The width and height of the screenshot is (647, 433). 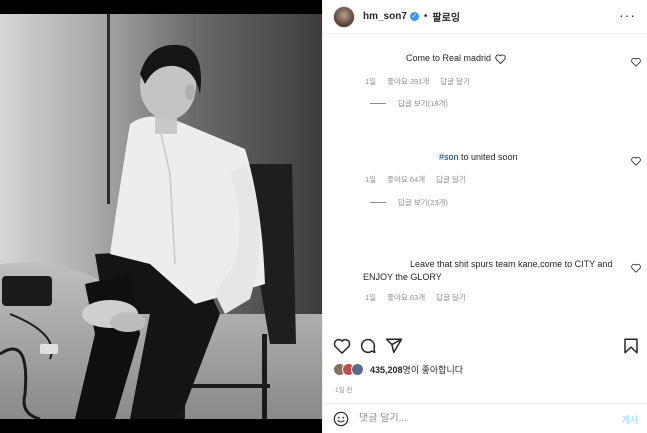 I want to click on emoji-icon, so click(x=341, y=419).